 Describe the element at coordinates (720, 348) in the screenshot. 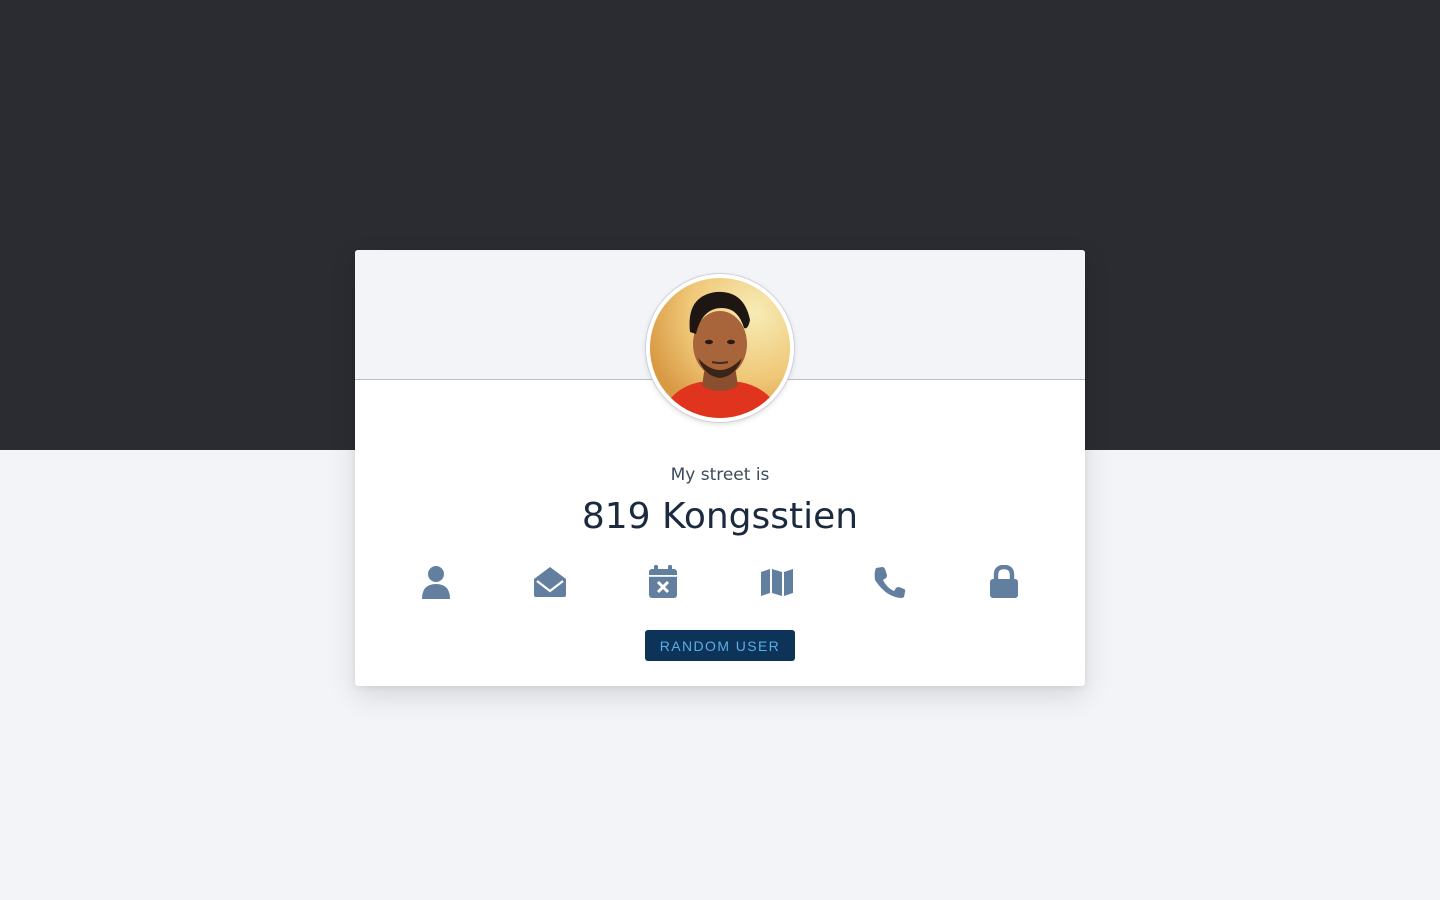

I see `user-avatar` at that location.